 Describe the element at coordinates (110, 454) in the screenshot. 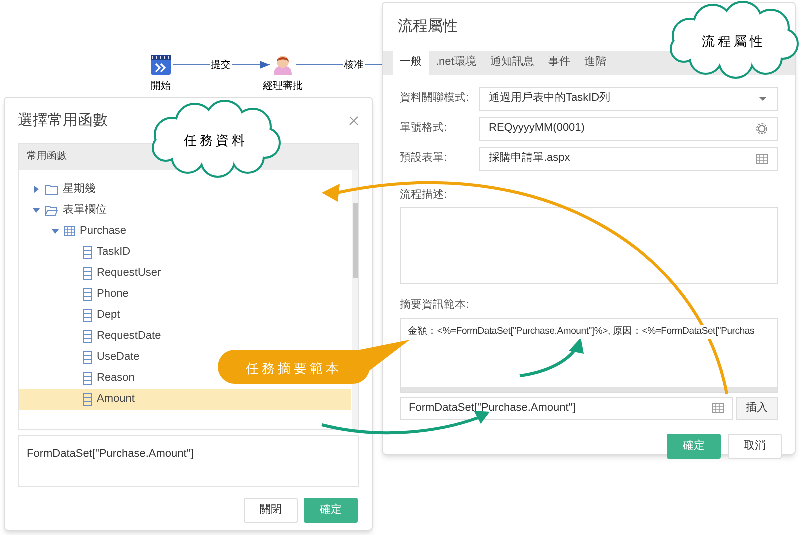

I see `expression-text: FormDataSet["Purchase.Amount"]` at that location.